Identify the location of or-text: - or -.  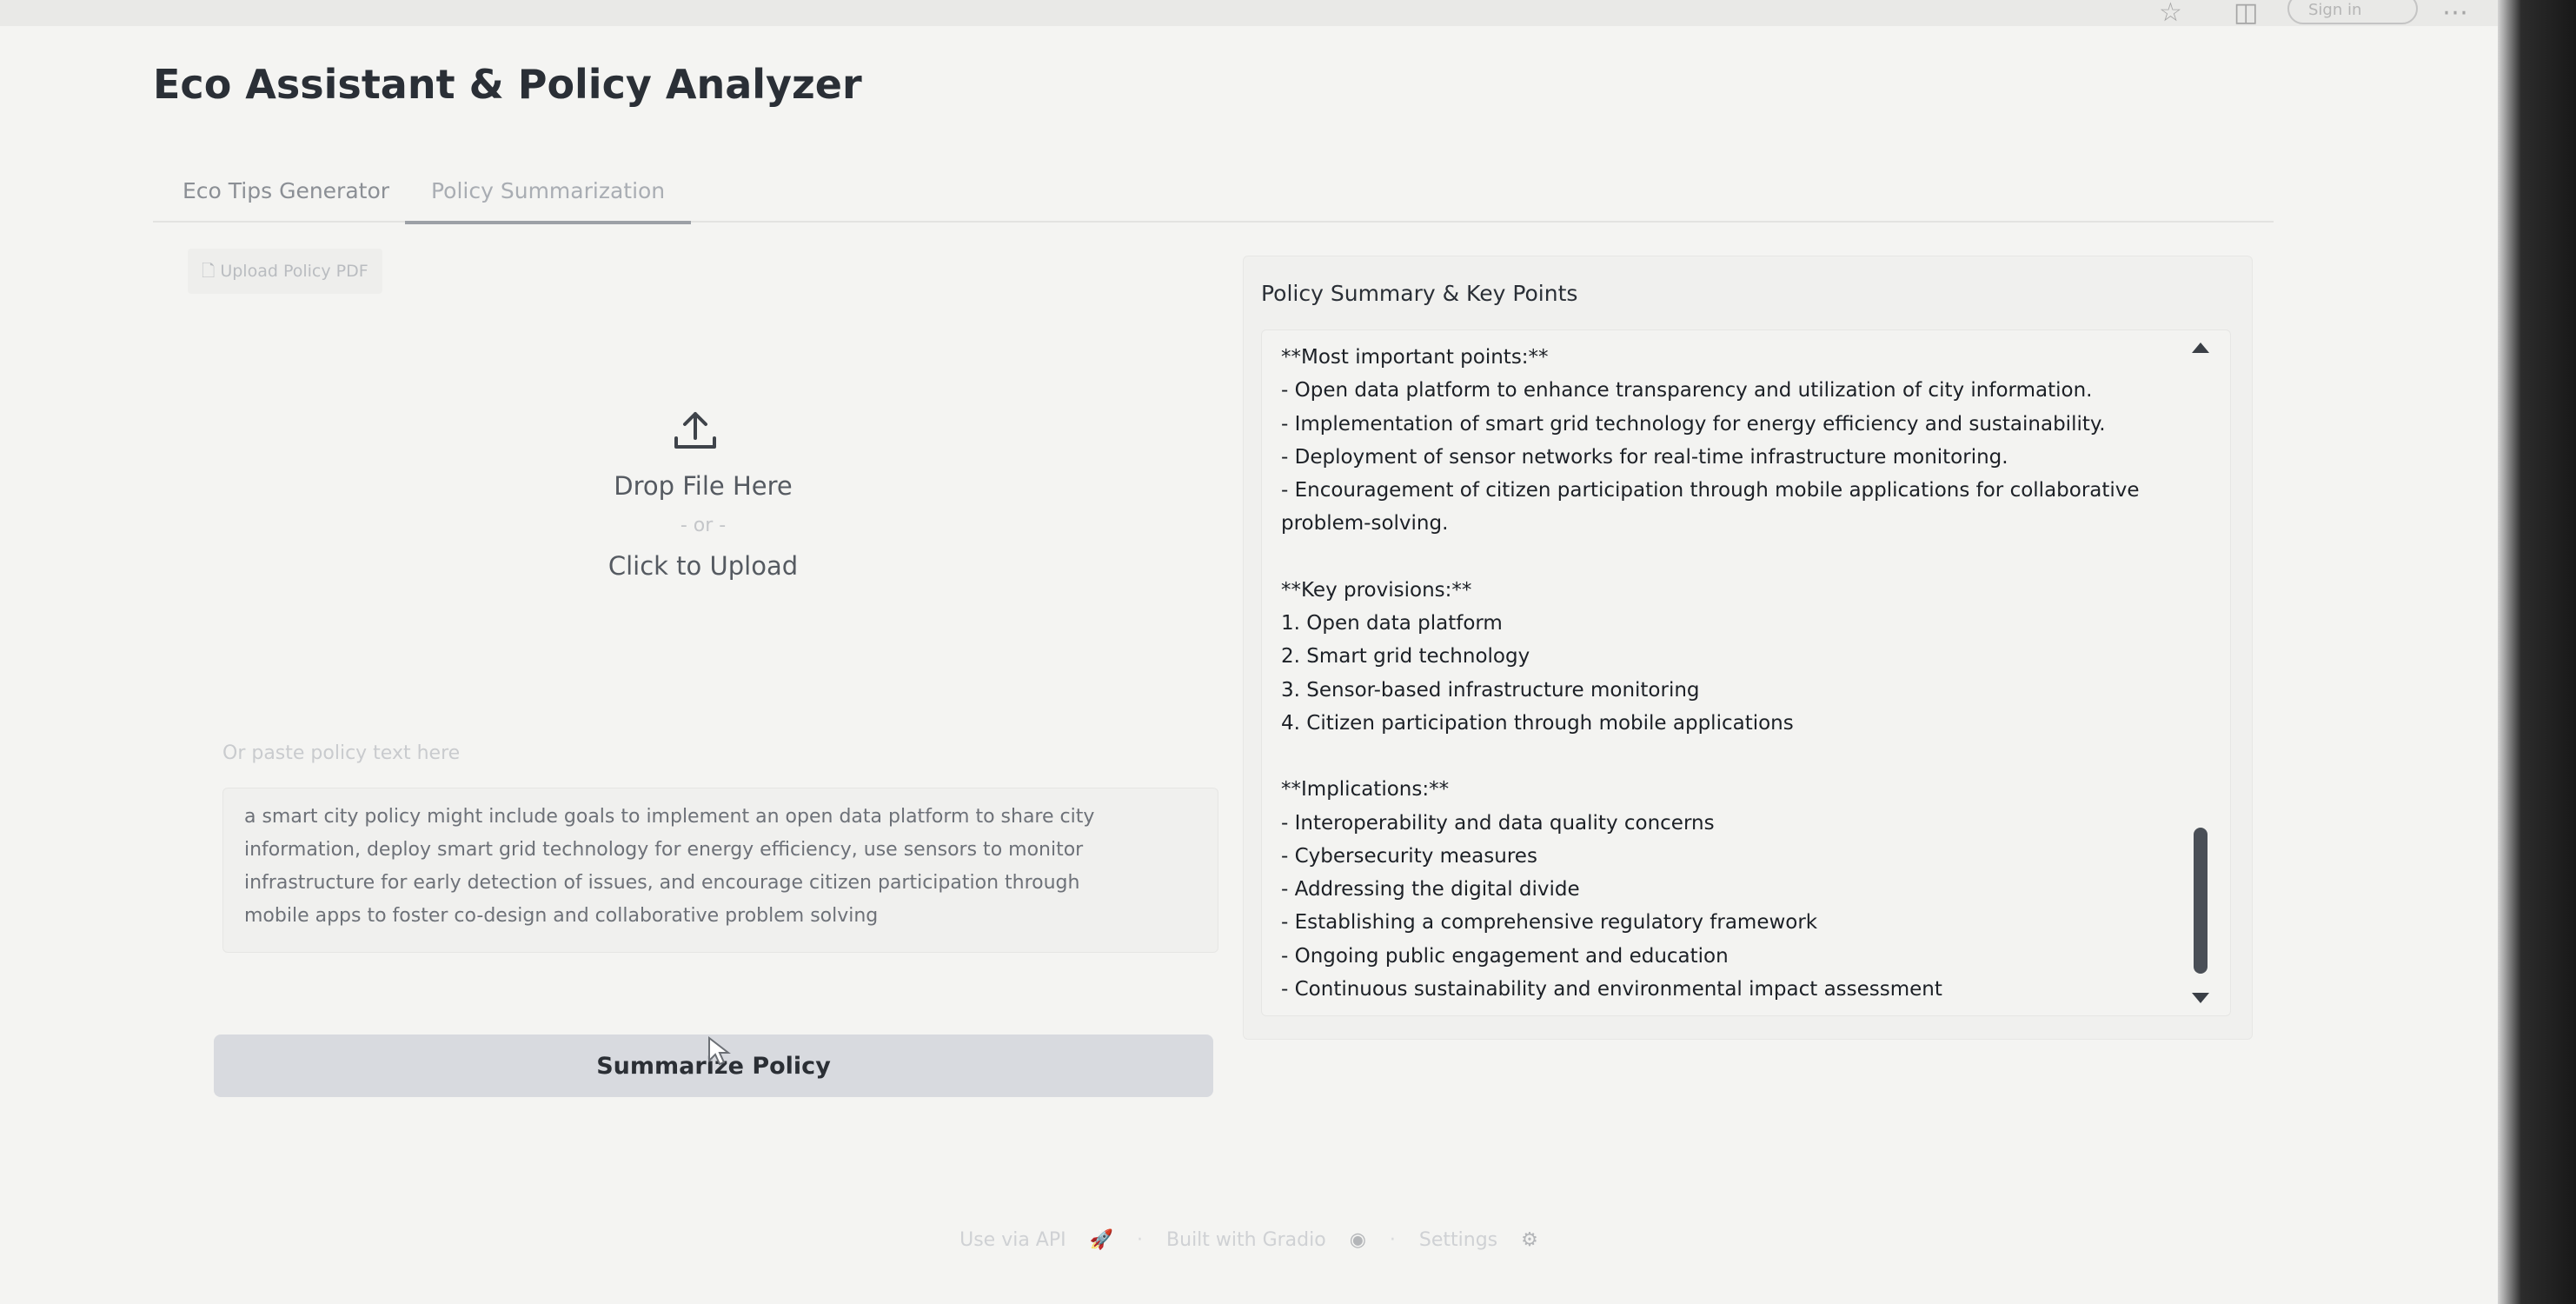
(703, 525).